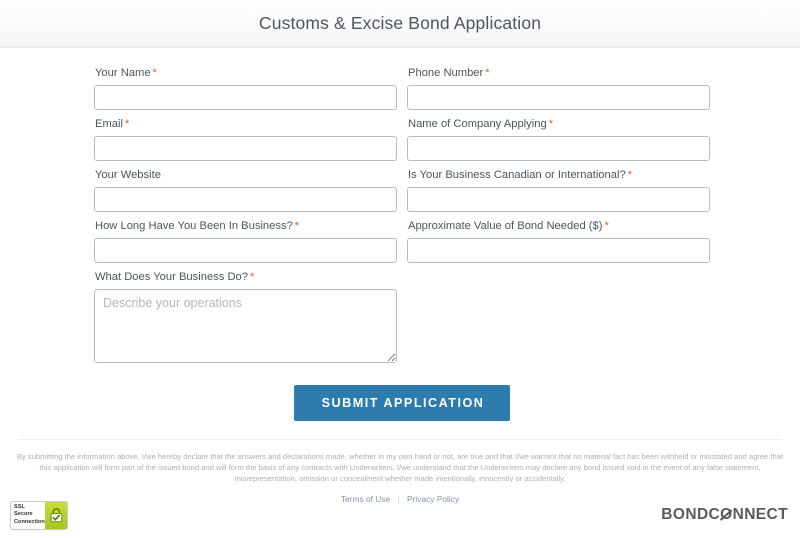  What do you see at coordinates (508, 226) in the screenshot?
I see `label-bond-value: Approximate Value of Bond Needed ($) *` at bounding box center [508, 226].